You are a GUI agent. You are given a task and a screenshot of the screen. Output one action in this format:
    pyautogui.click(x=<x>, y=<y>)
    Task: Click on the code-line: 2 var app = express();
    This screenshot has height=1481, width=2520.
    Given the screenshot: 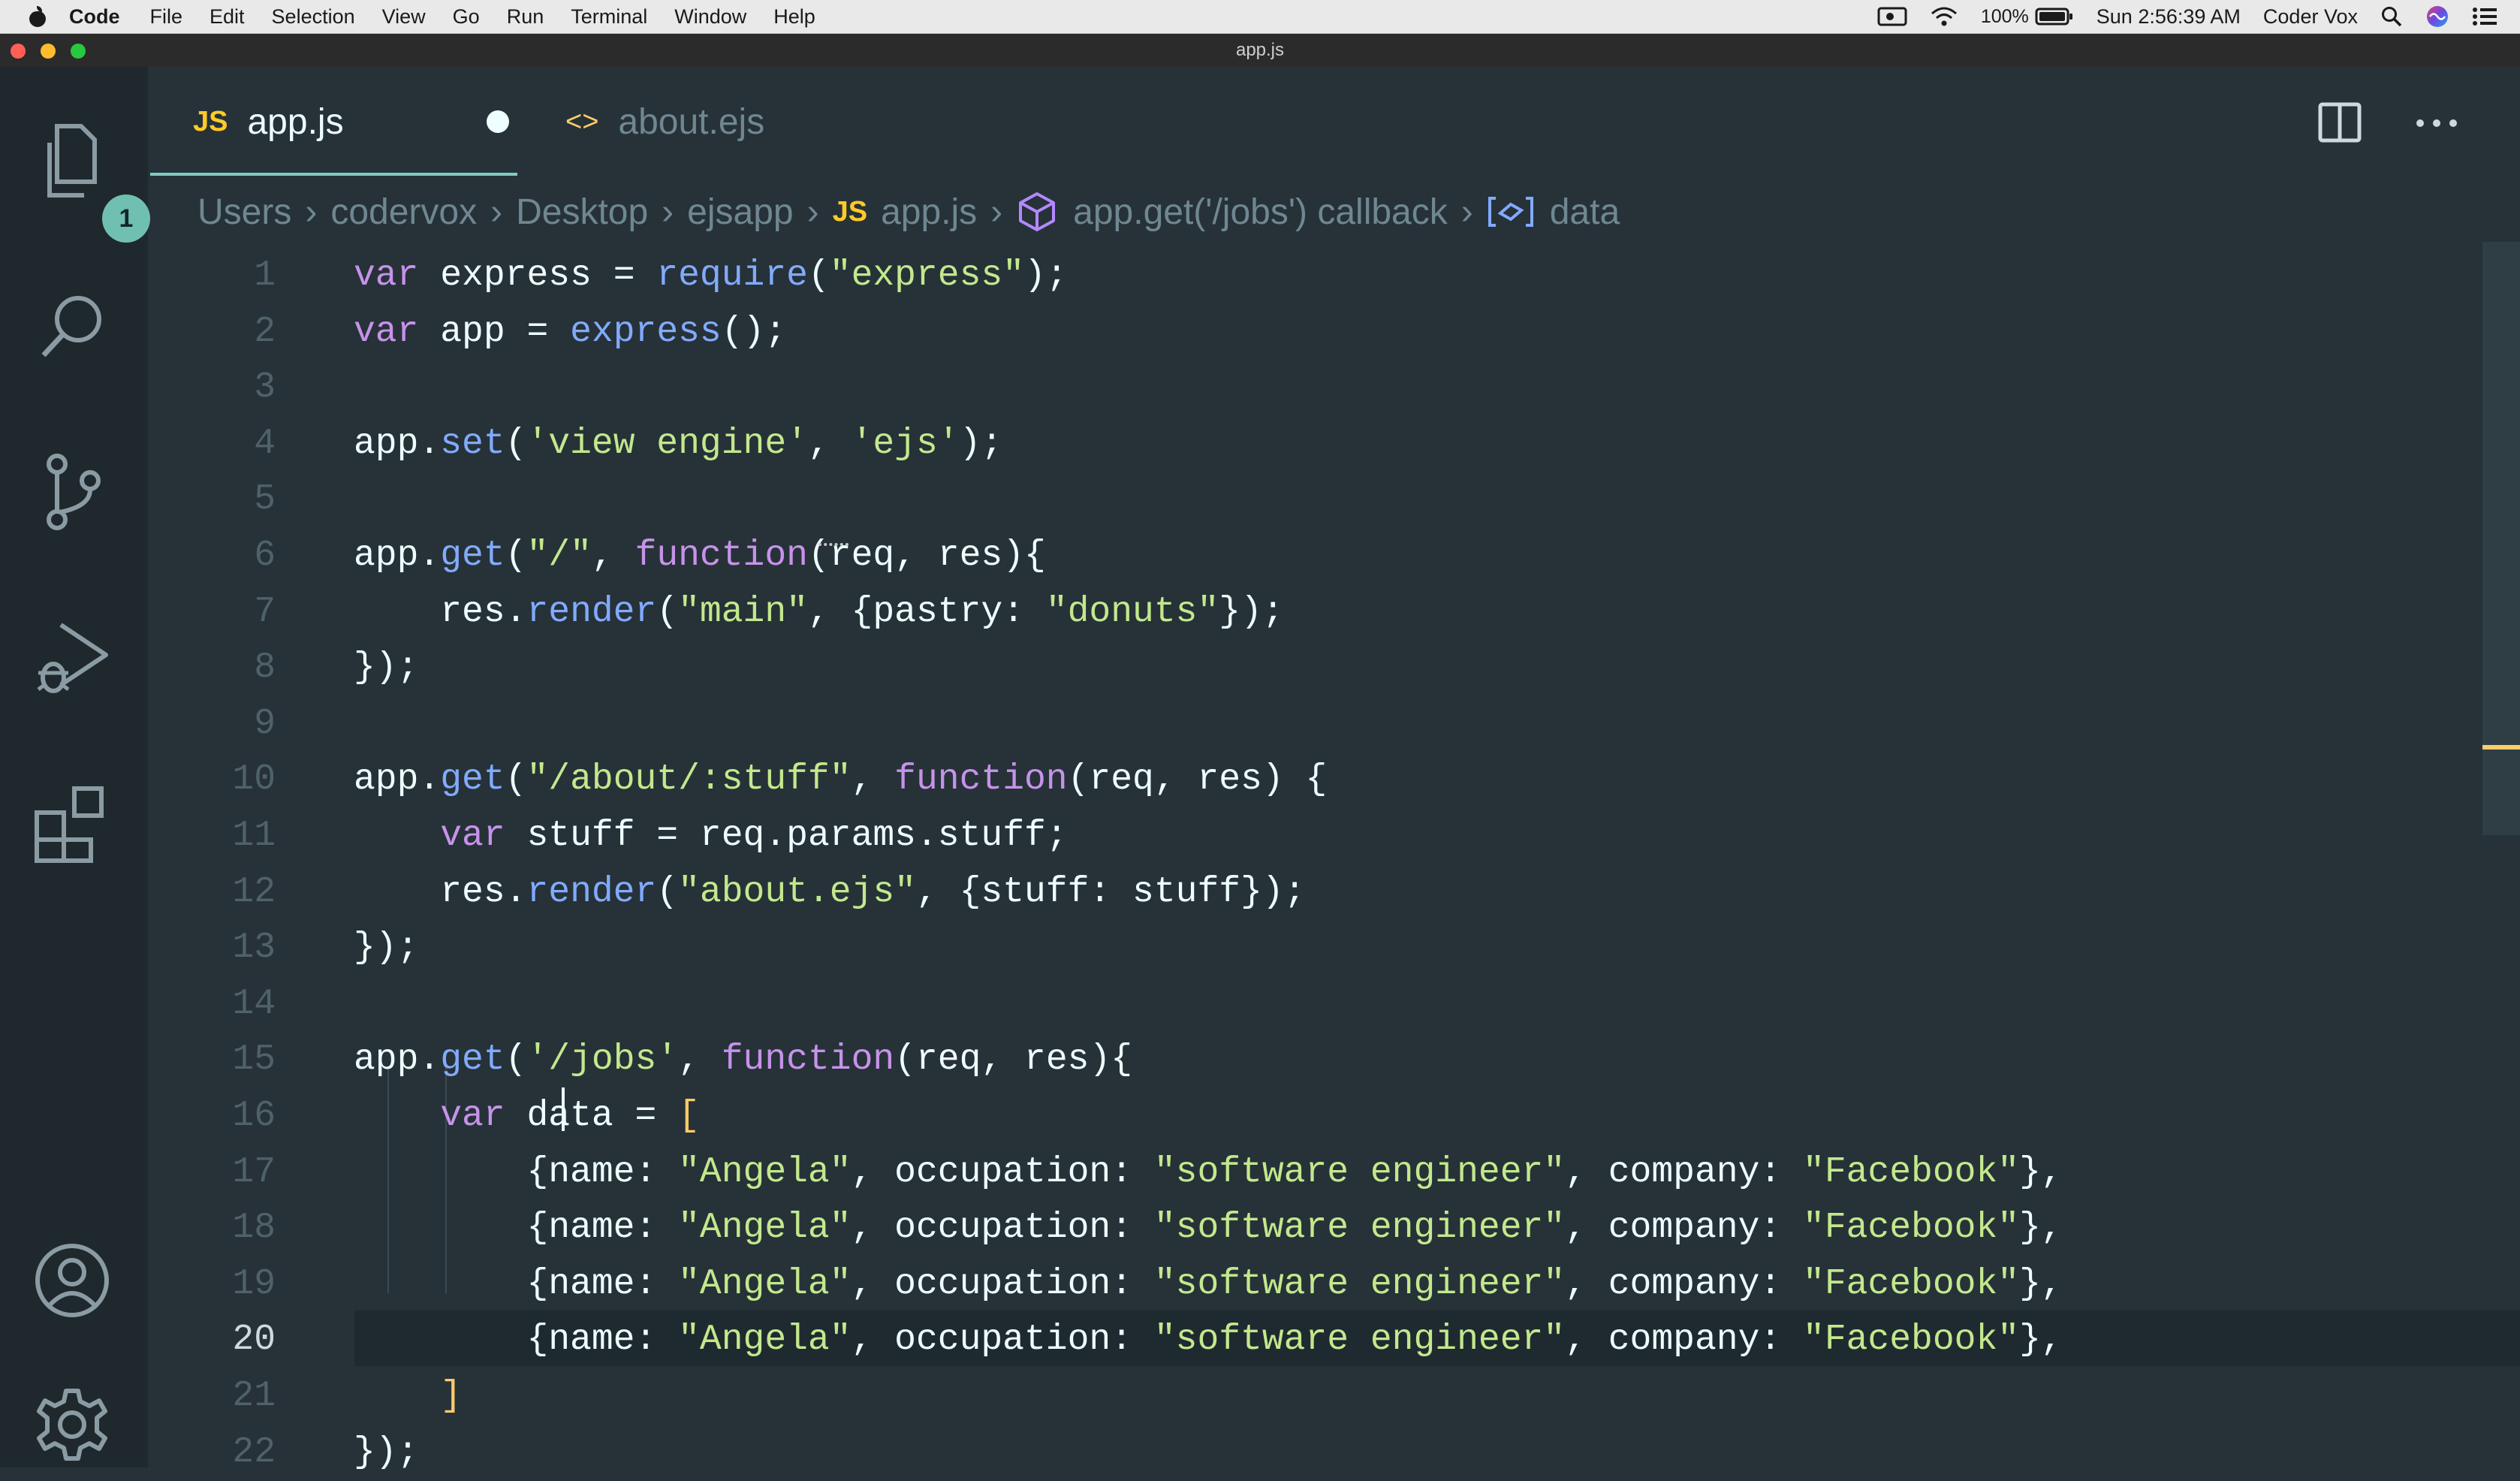 What is the action you would take?
    pyautogui.click(x=1312, y=332)
    